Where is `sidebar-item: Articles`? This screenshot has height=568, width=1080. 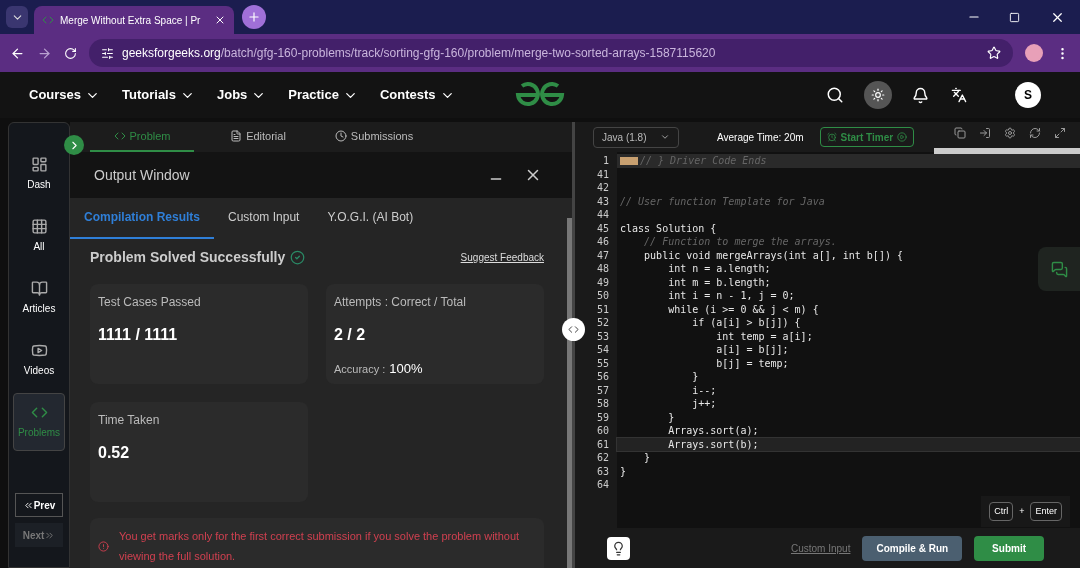 sidebar-item: Articles is located at coordinates (39, 298).